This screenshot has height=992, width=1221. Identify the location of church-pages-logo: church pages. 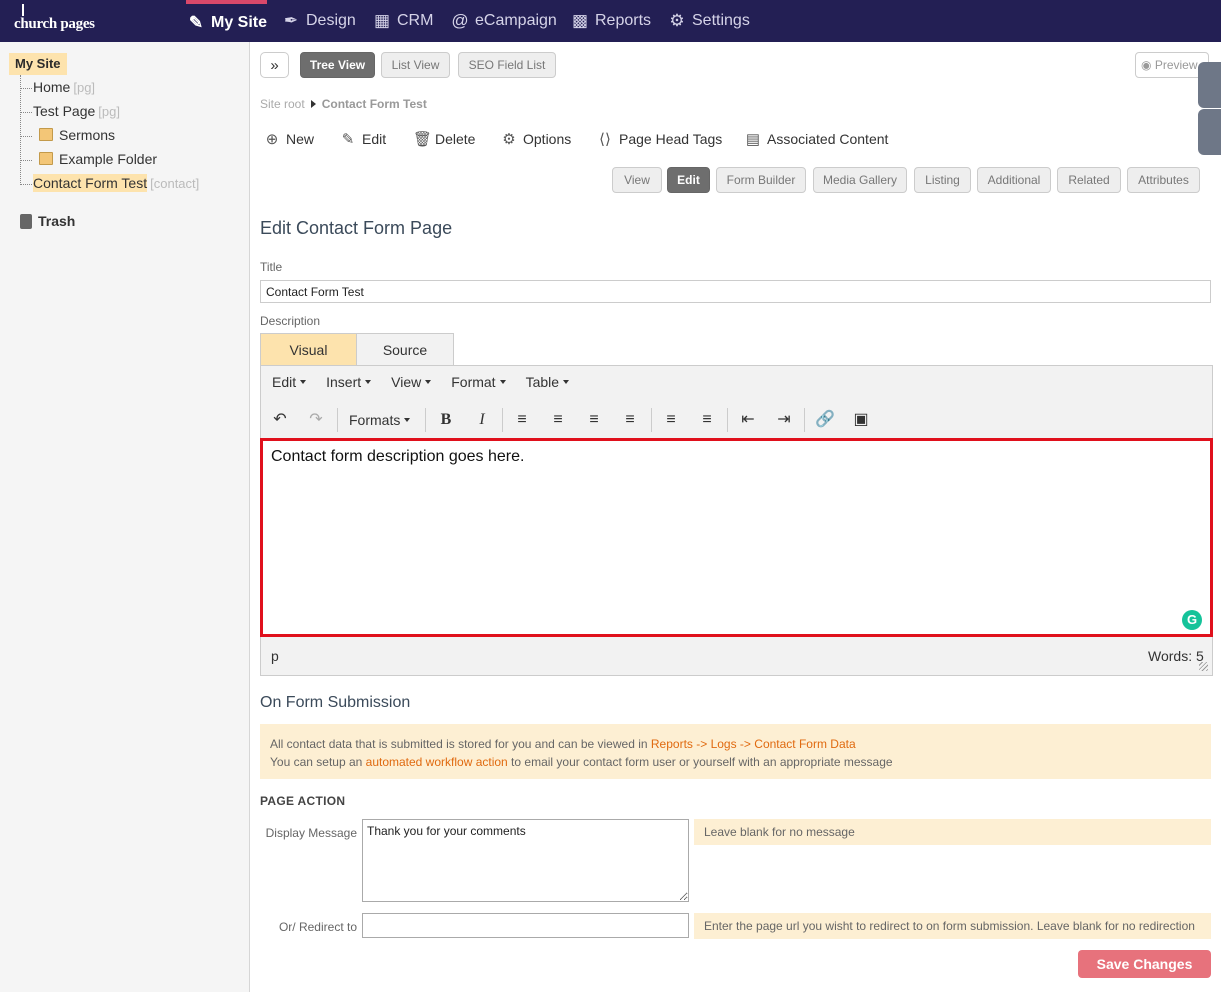
(54, 18).